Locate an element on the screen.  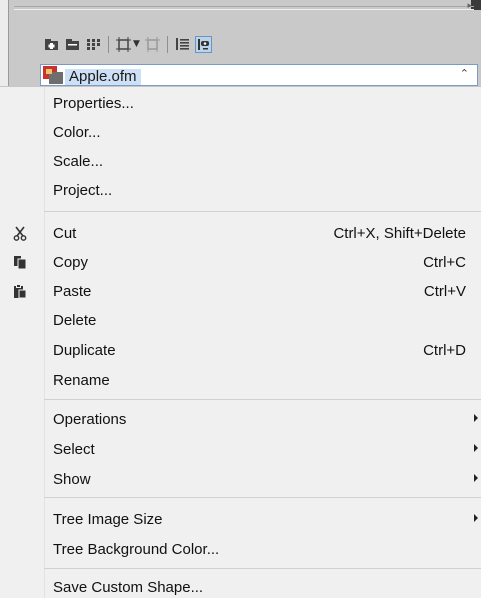
dropdown-arrow-icon: ▼ is located at coordinates (136, 44).